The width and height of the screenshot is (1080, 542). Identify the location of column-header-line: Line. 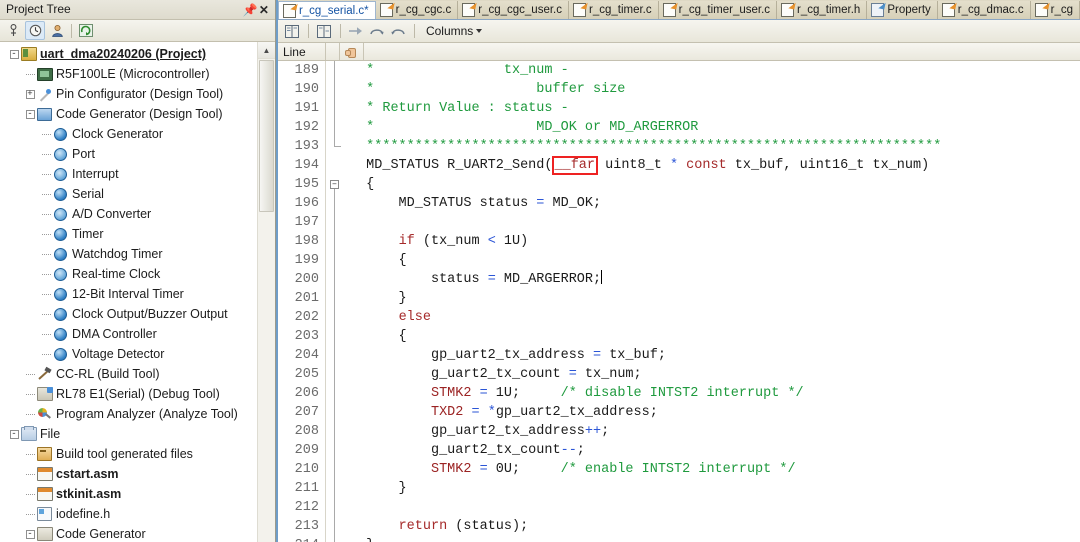
(302, 51).